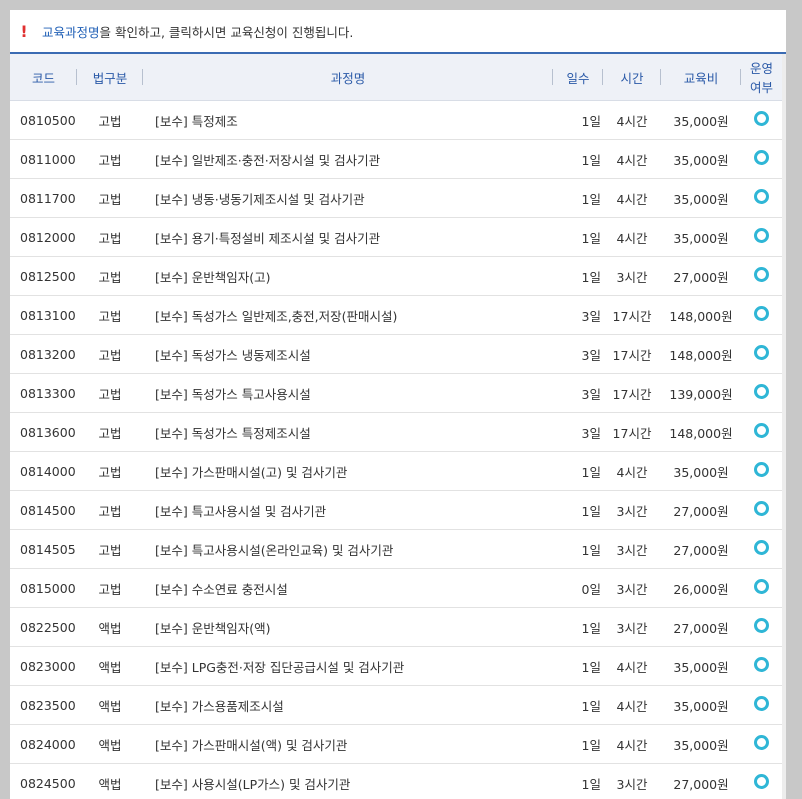  What do you see at coordinates (348, 588) in the screenshot?
I see `cell-course-name: [보수] 수소연료 충전시설` at bounding box center [348, 588].